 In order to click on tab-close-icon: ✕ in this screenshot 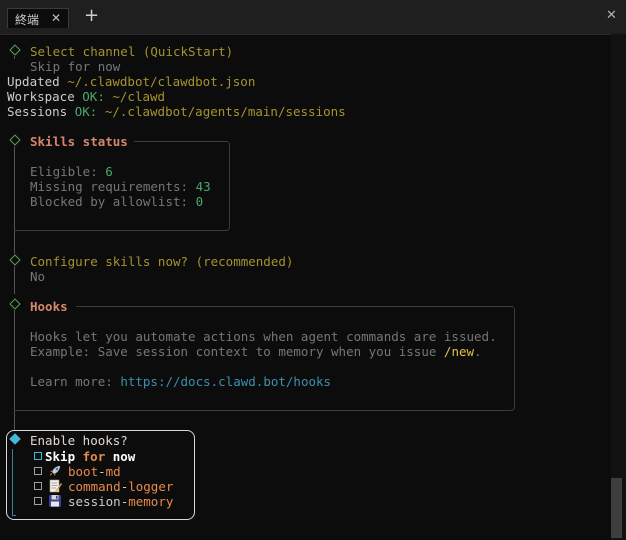, I will do `click(56, 18)`.